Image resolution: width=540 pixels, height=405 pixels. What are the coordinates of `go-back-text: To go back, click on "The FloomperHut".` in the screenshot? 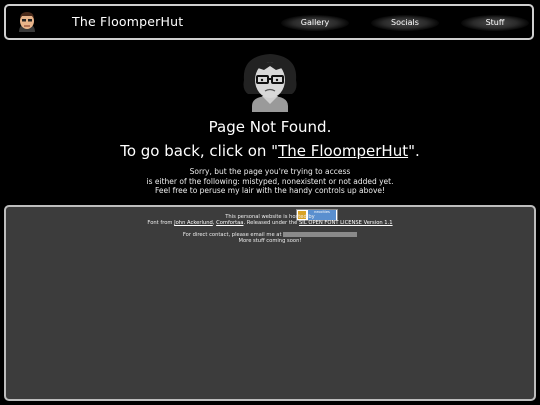 It's located at (270, 151).